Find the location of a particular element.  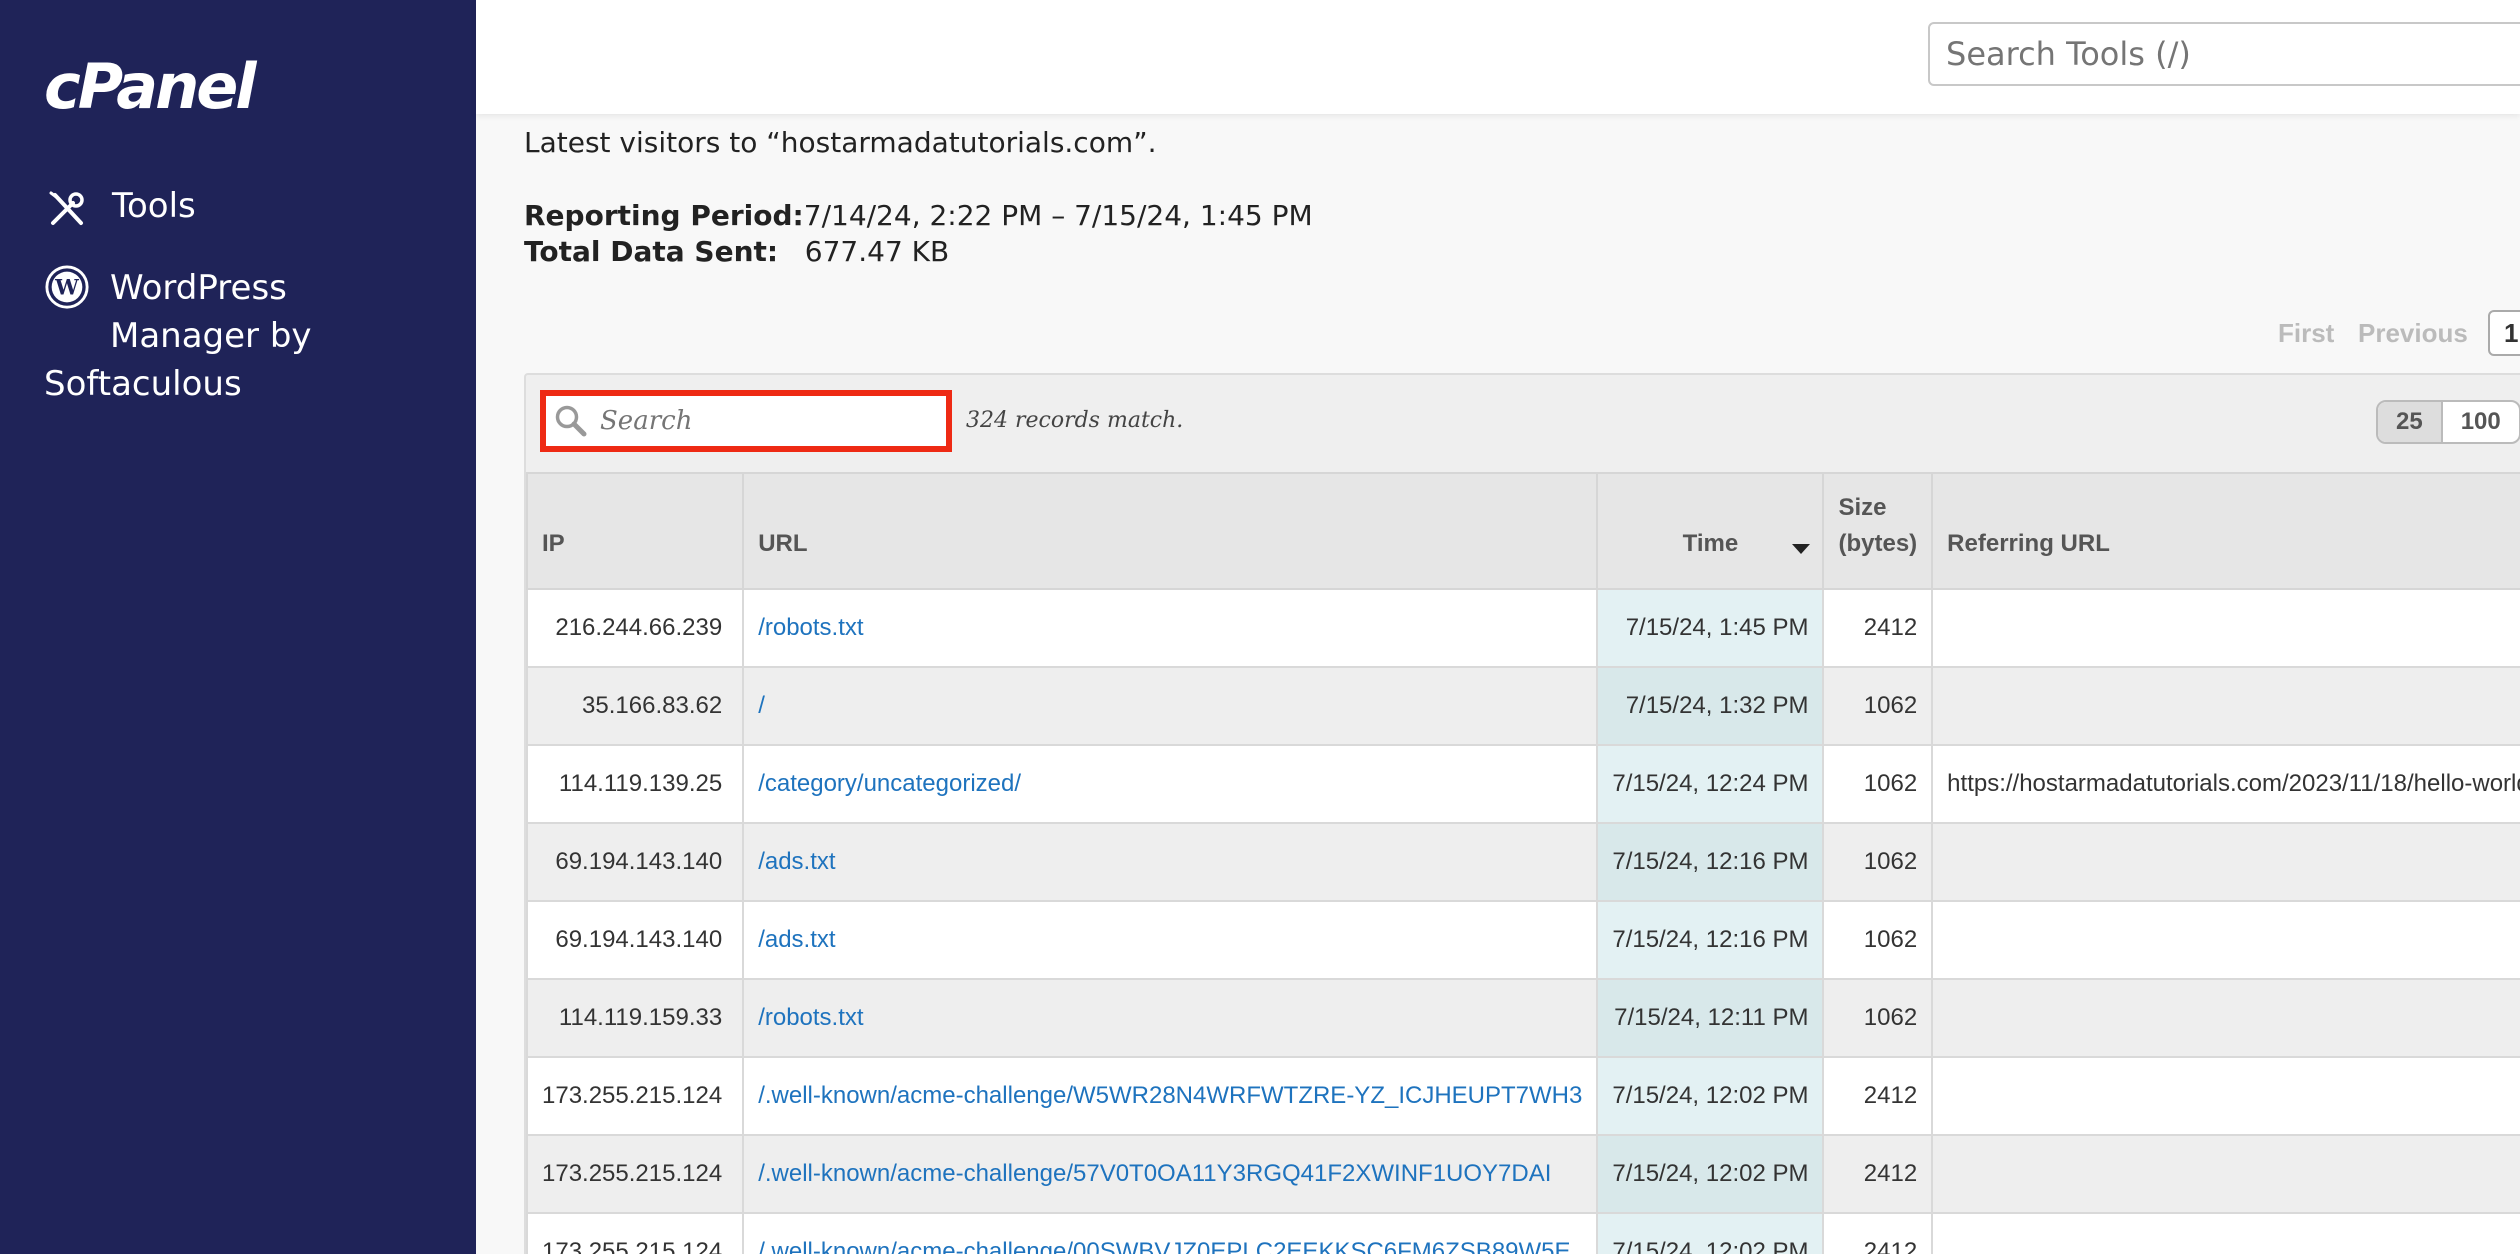

total-data-label: Total Data Sent: is located at coordinates (651, 251).